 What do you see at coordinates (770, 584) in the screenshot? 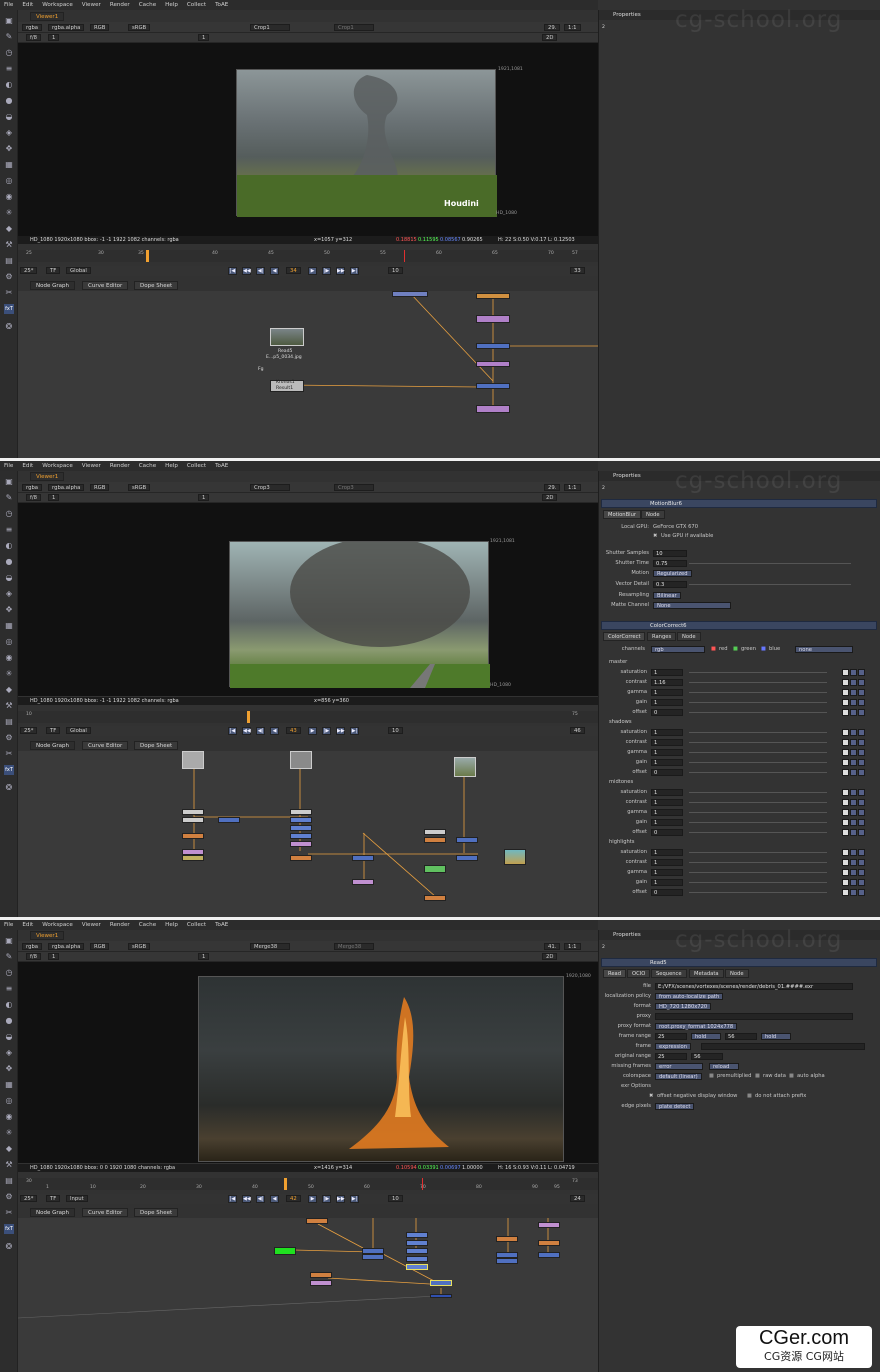
I see `vector-detail-slider` at bounding box center [770, 584].